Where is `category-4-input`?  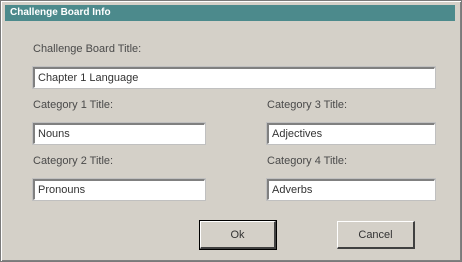
category-4-input is located at coordinates (351, 189).